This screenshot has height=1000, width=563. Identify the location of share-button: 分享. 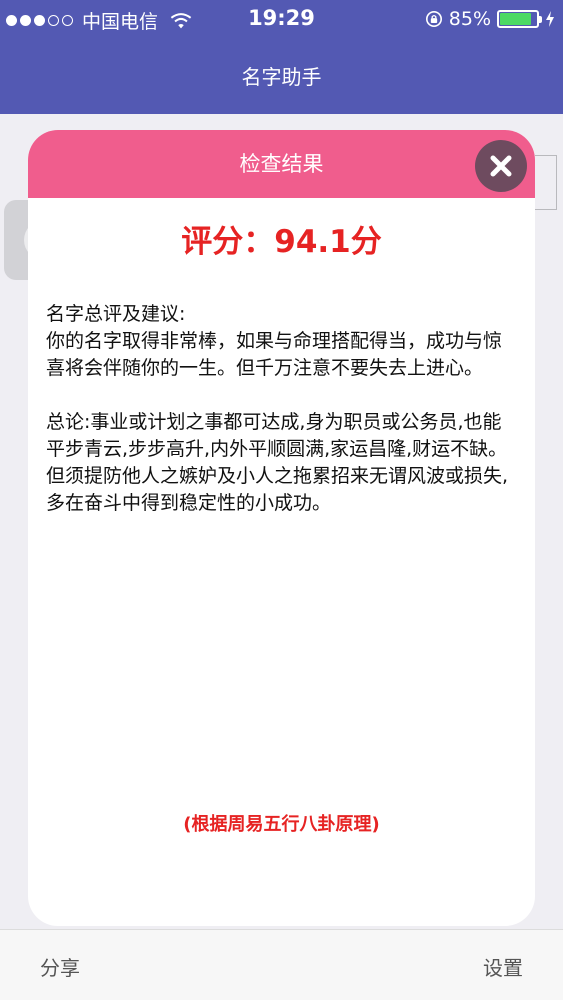
(60, 966).